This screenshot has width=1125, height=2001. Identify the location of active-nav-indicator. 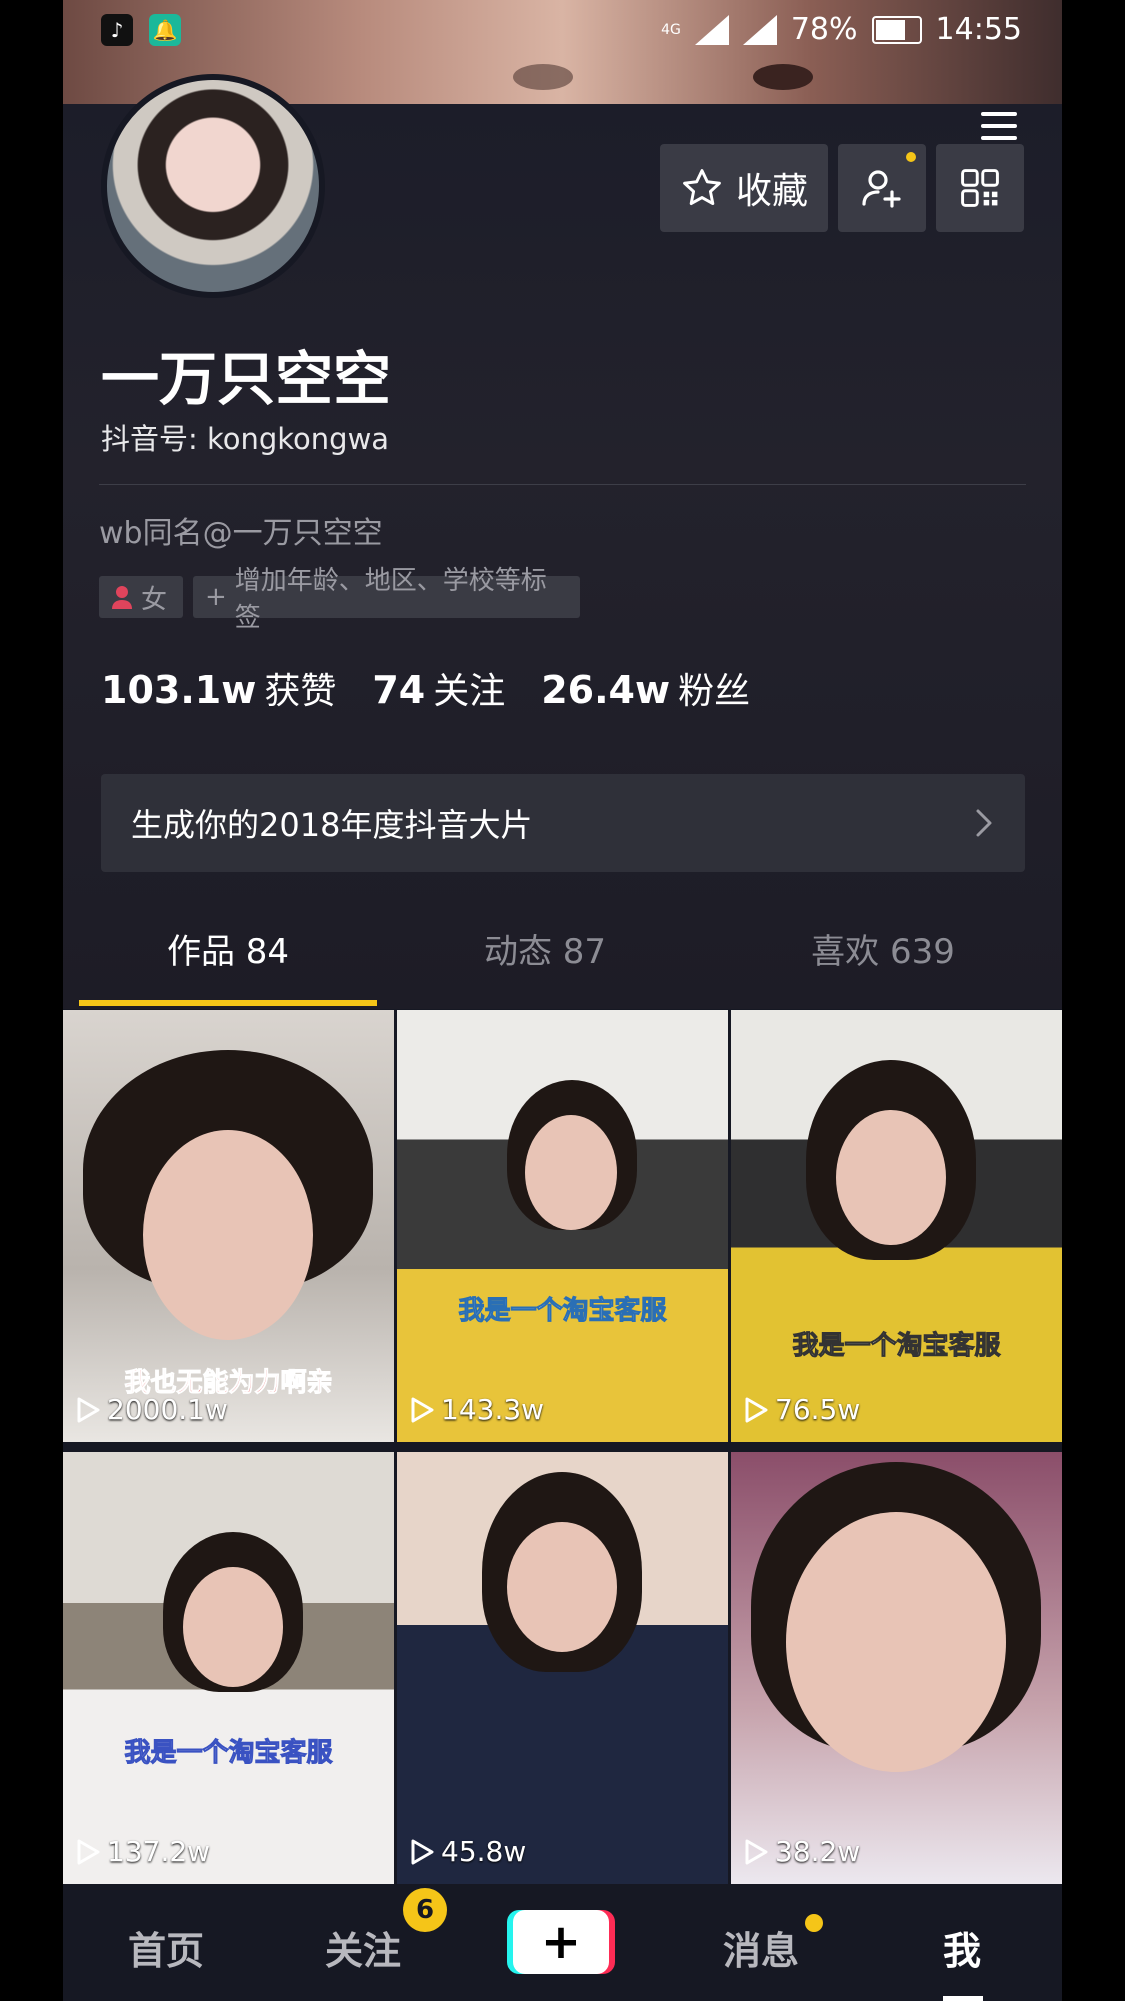
(963, 1998).